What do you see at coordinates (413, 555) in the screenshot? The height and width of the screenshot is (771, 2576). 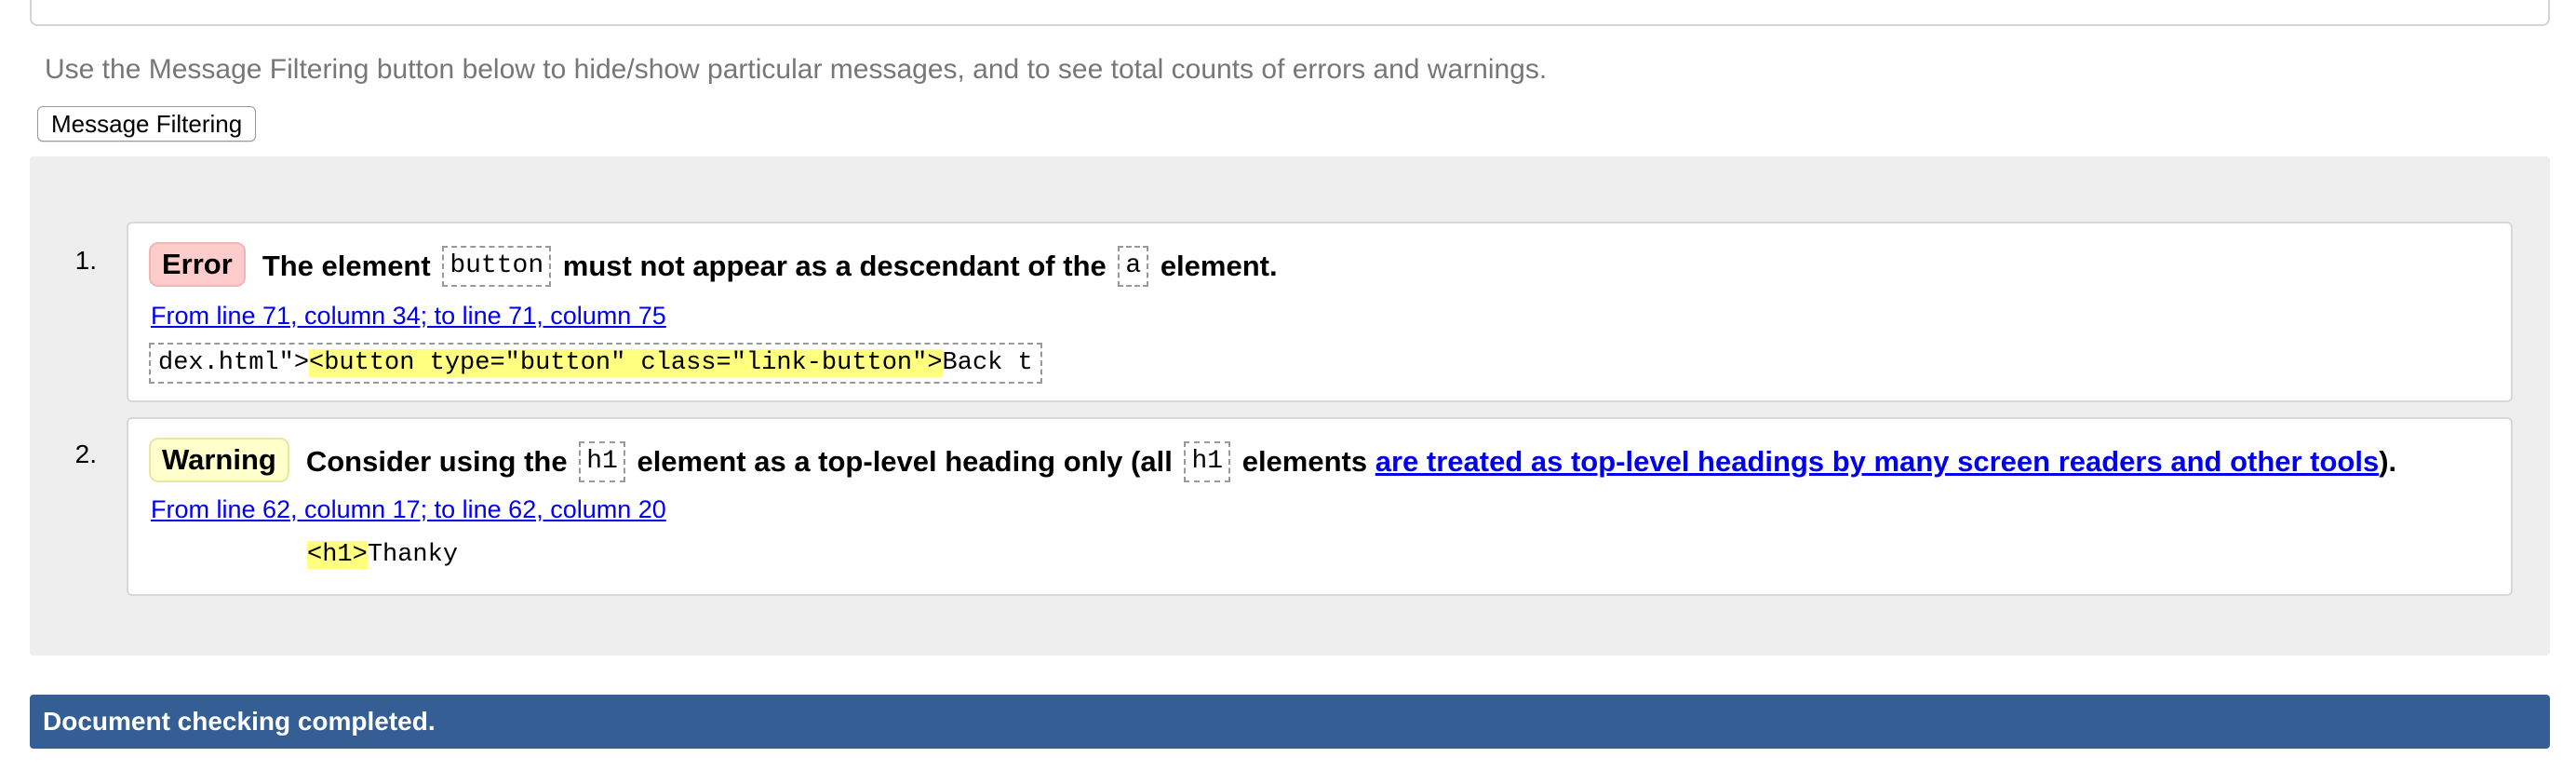 I see `extract-text: Thanky` at bounding box center [413, 555].